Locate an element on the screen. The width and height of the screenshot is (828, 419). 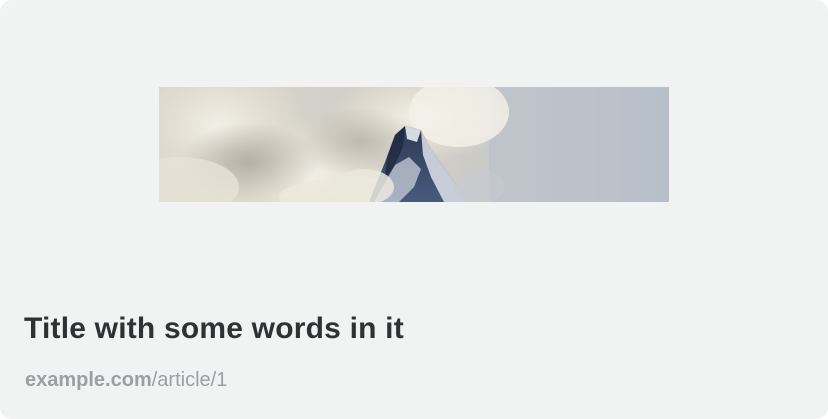
card-title: Title with some words in it is located at coordinates (214, 329).